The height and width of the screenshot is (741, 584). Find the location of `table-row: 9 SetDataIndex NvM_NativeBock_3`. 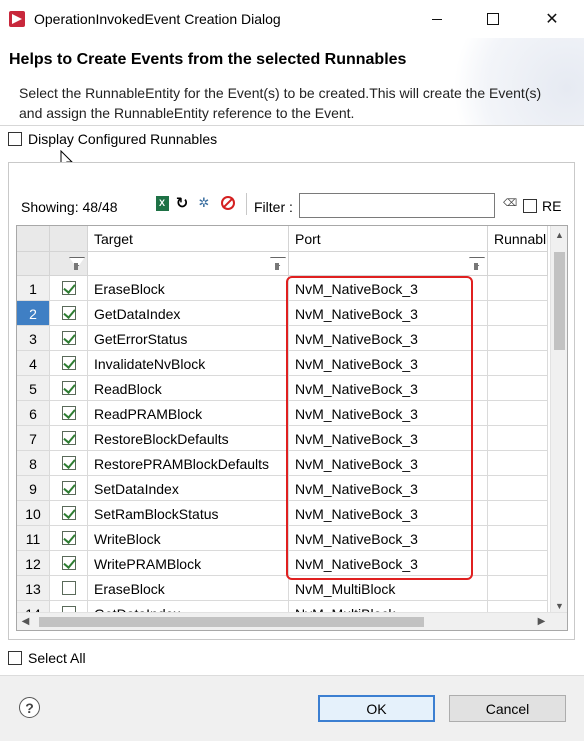

table-row: 9 SetDataIndex NvM_NativeBock_3 is located at coordinates (292, 488).